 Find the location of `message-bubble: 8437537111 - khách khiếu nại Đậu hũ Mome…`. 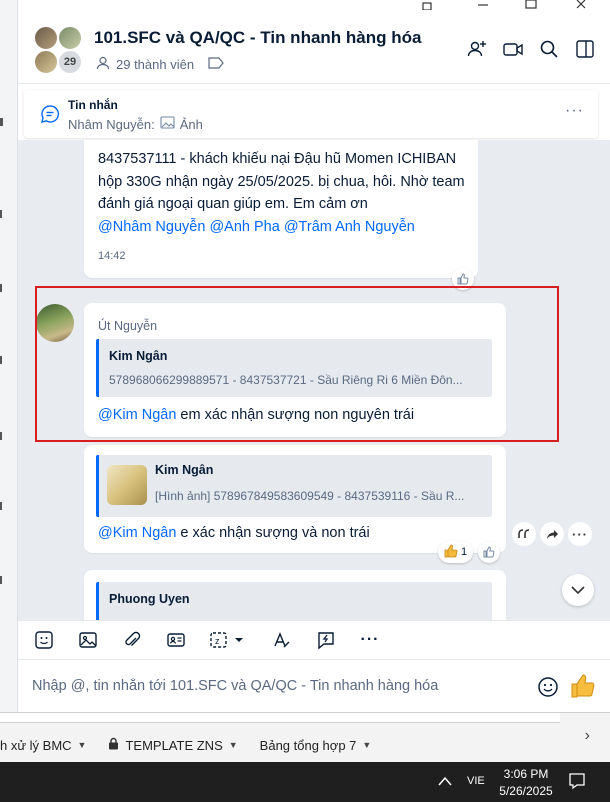

message-bubble: 8437537111 - khách khiếu nại Đậu hũ Mome… is located at coordinates (281, 209).